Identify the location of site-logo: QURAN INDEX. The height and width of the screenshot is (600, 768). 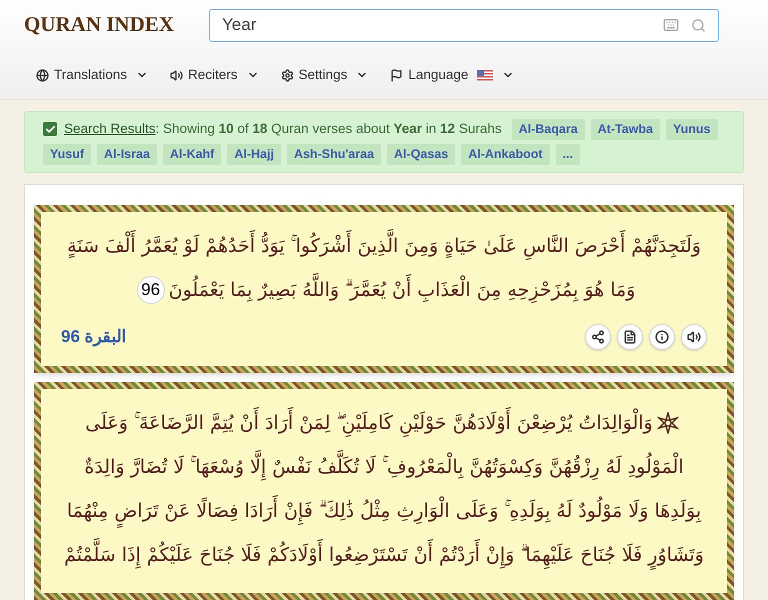
(116, 25).